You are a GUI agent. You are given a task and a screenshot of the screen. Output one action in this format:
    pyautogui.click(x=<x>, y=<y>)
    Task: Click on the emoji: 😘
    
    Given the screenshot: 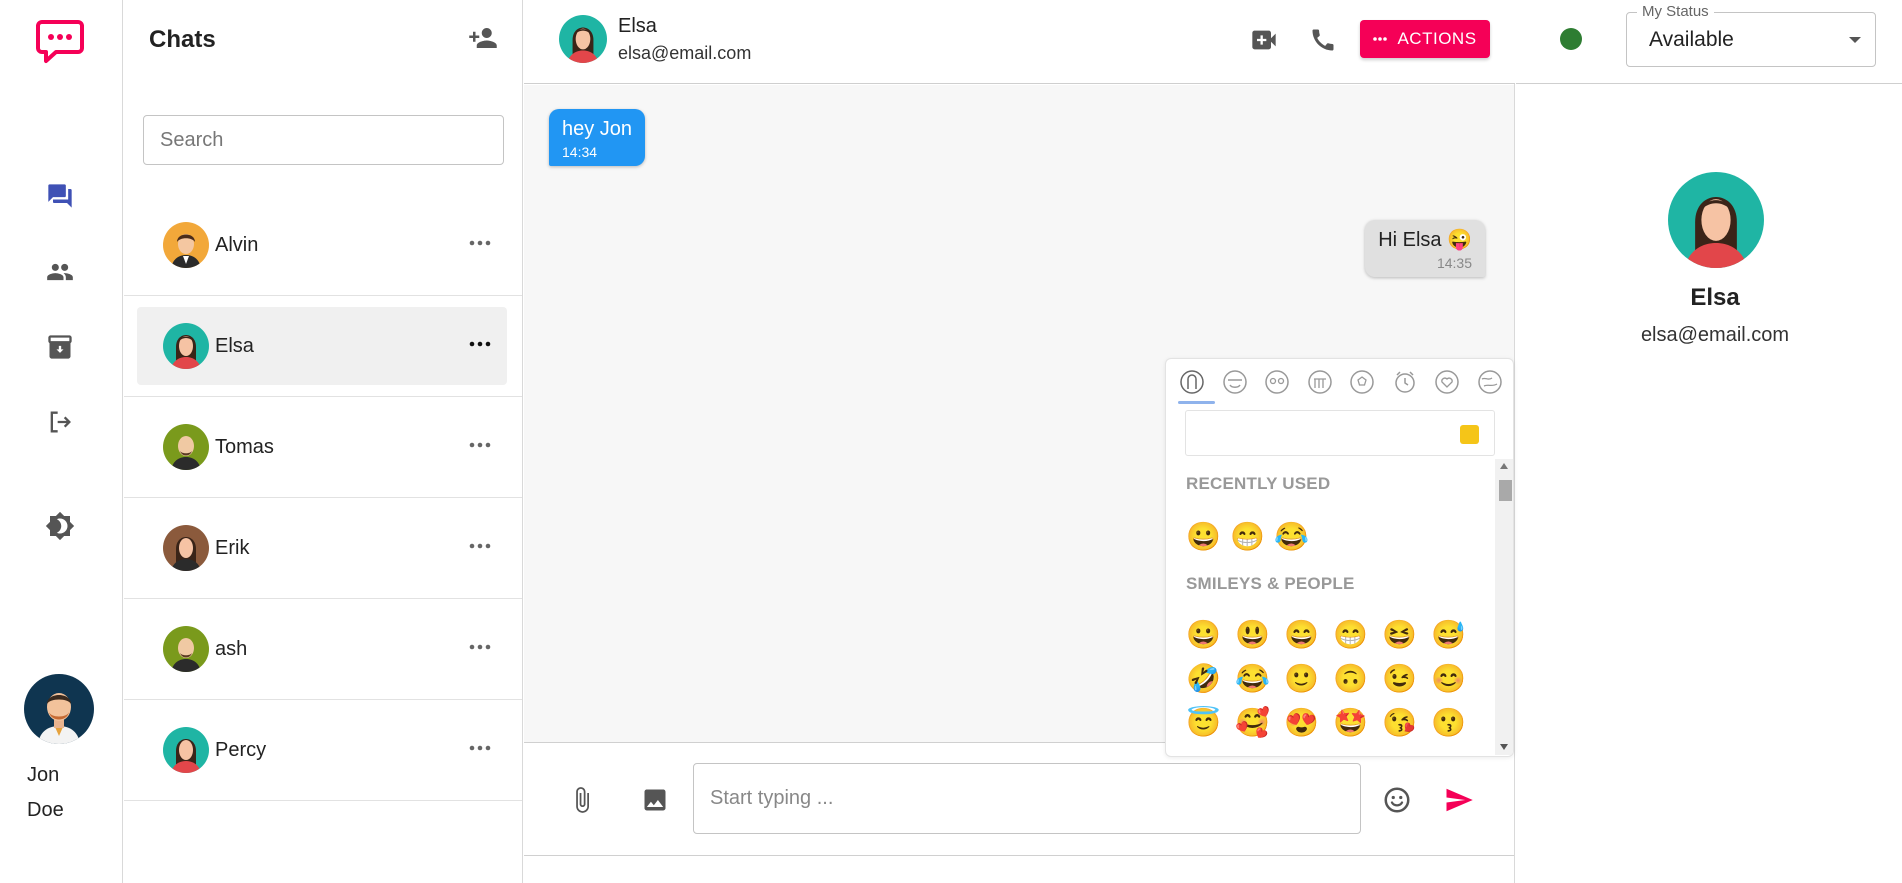 What is the action you would take?
    pyautogui.click(x=1406, y=723)
    